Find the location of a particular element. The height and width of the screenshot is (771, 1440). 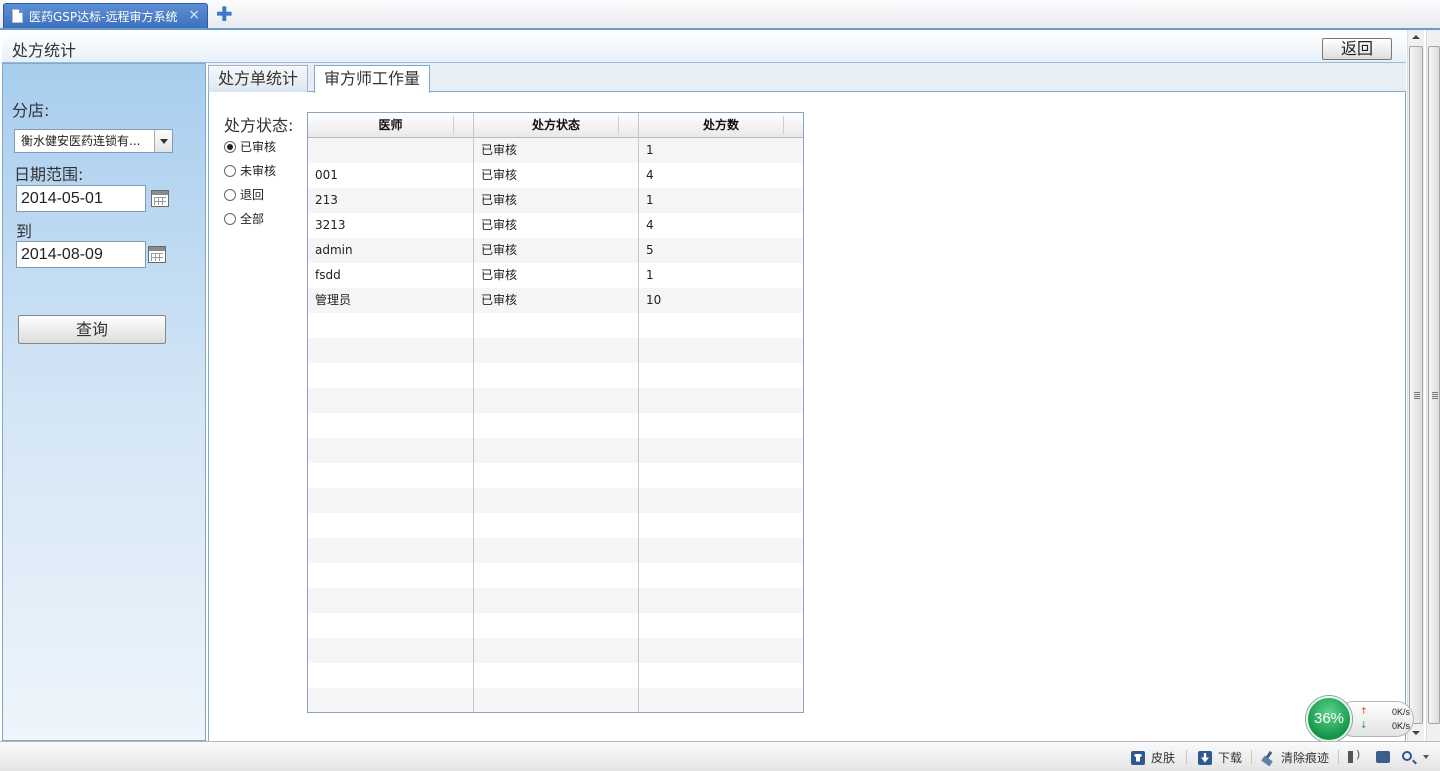

column-header-doctor: 医师 is located at coordinates (391, 125).